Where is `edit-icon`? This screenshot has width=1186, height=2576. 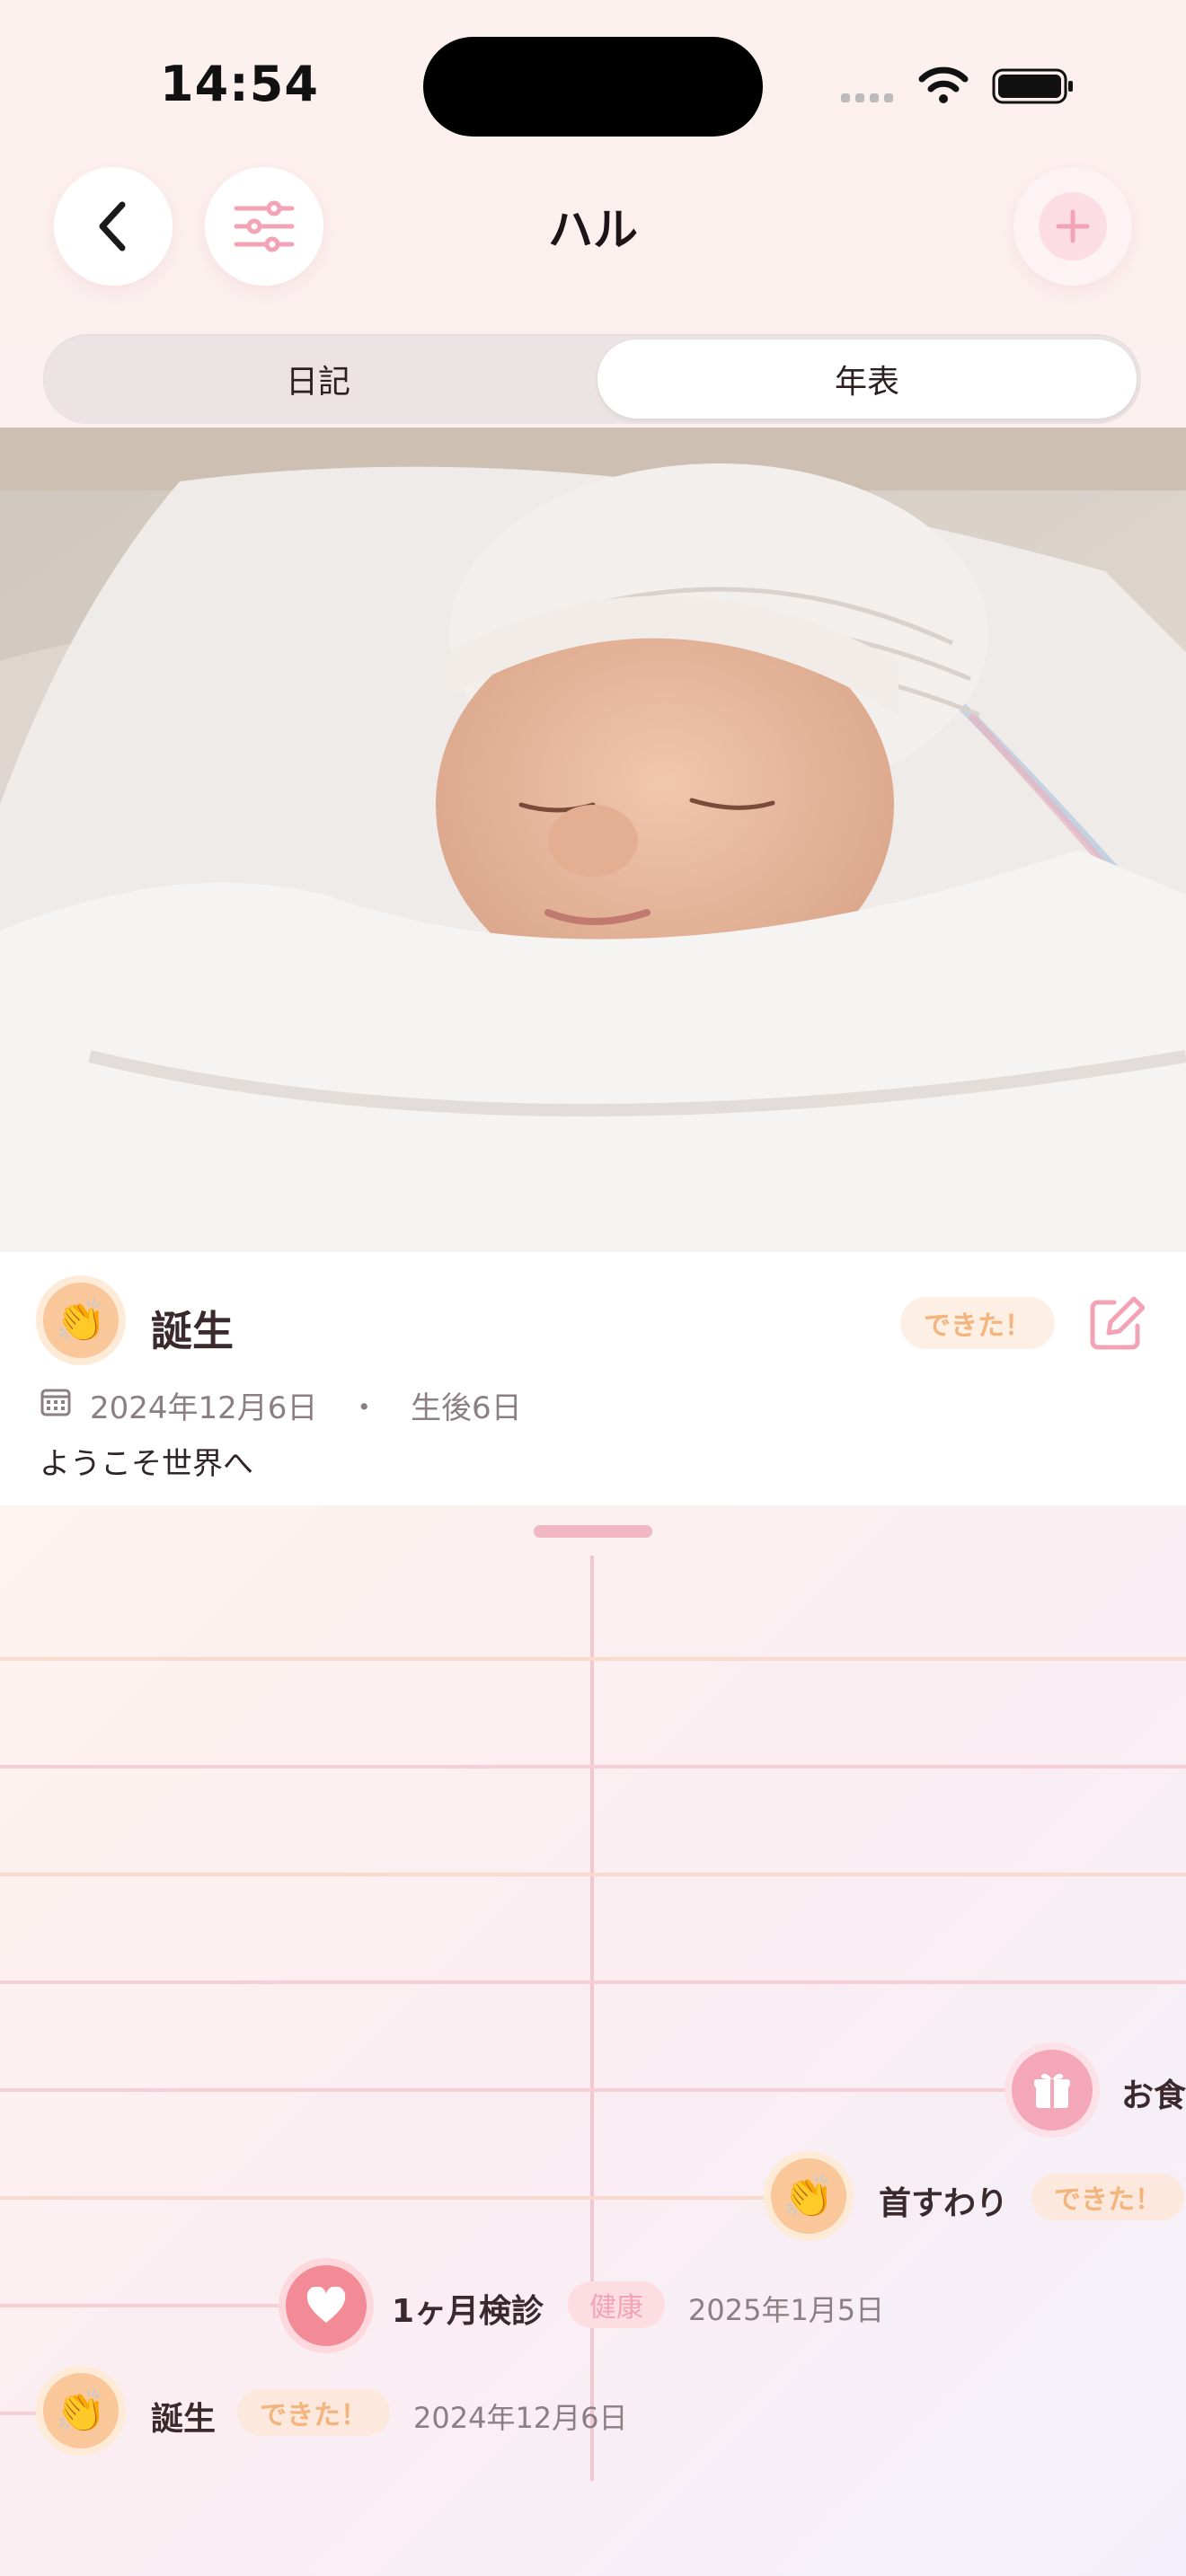 edit-icon is located at coordinates (1116, 1324).